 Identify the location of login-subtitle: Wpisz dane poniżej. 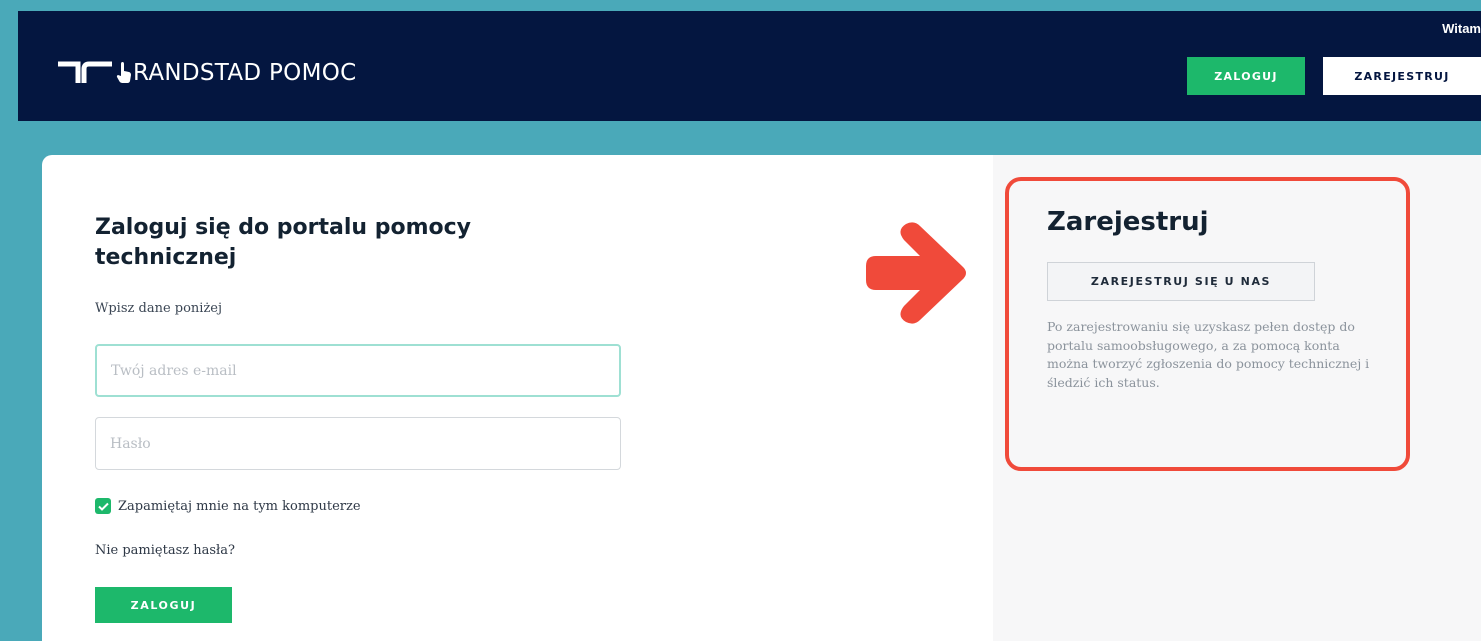
(159, 308).